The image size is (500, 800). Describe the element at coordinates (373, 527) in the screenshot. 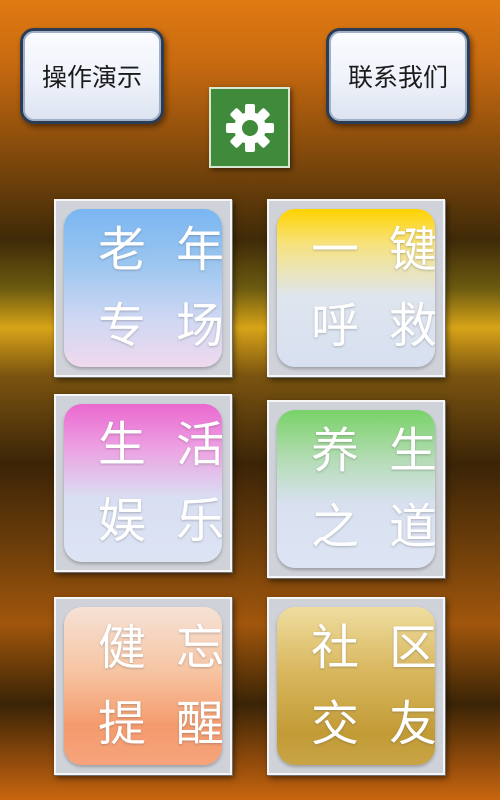

I see `tile-label-line2: 之道` at that location.